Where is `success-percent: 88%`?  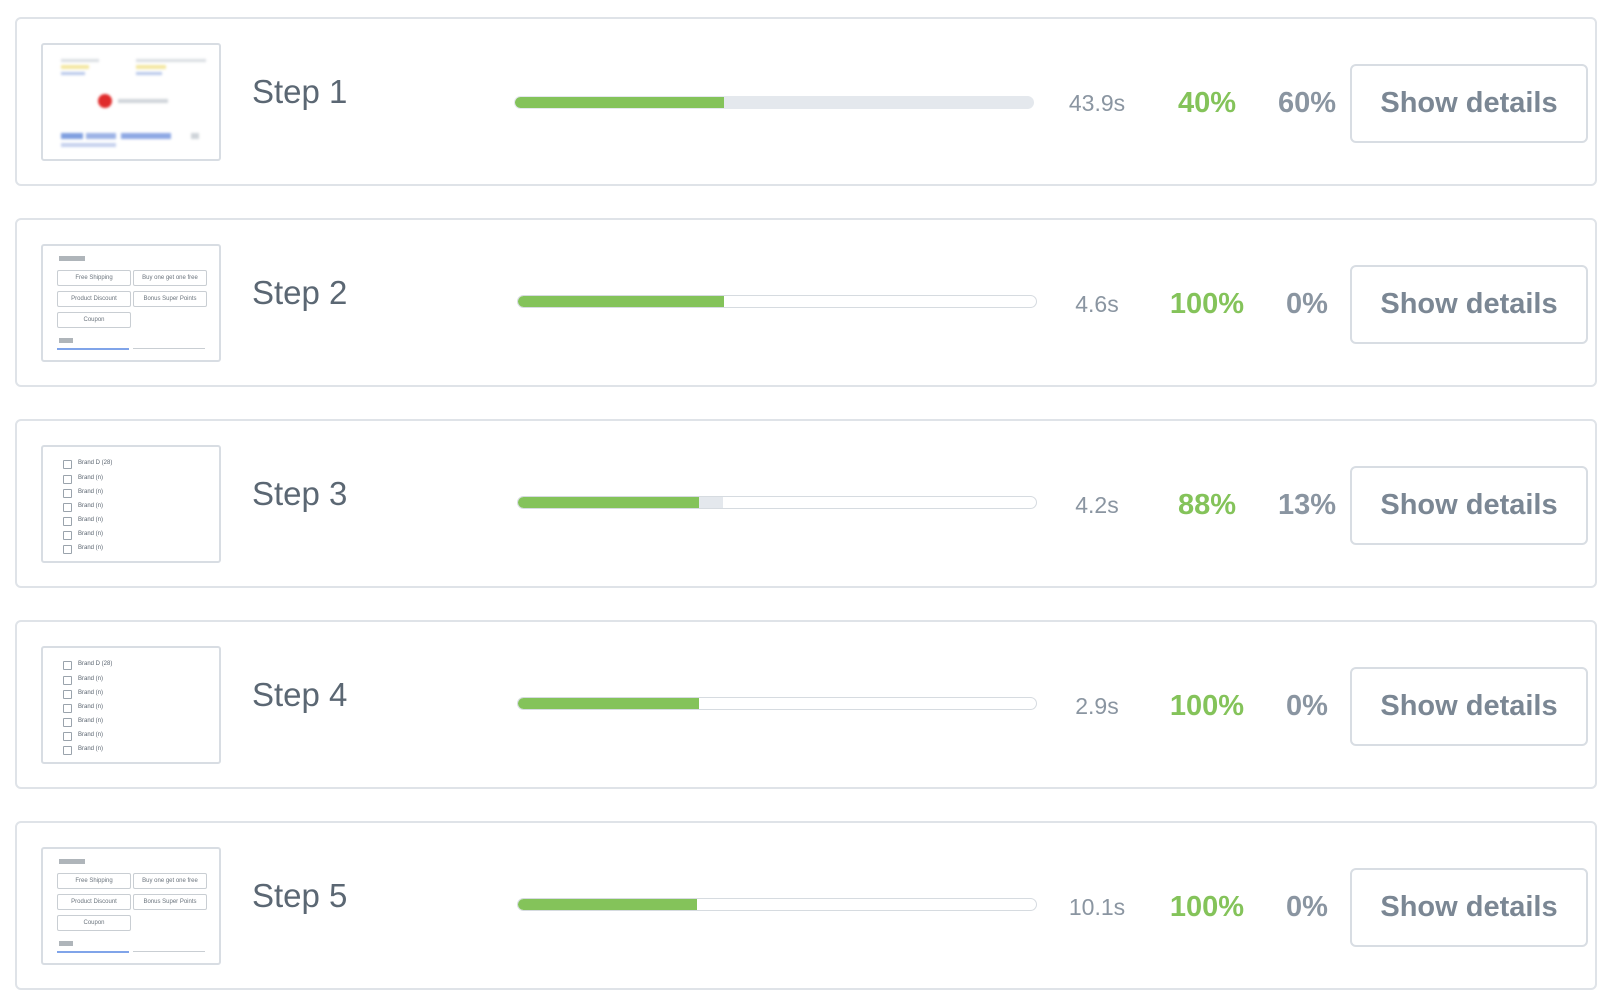 success-percent: 88% is located at coordinates (1207, 505).